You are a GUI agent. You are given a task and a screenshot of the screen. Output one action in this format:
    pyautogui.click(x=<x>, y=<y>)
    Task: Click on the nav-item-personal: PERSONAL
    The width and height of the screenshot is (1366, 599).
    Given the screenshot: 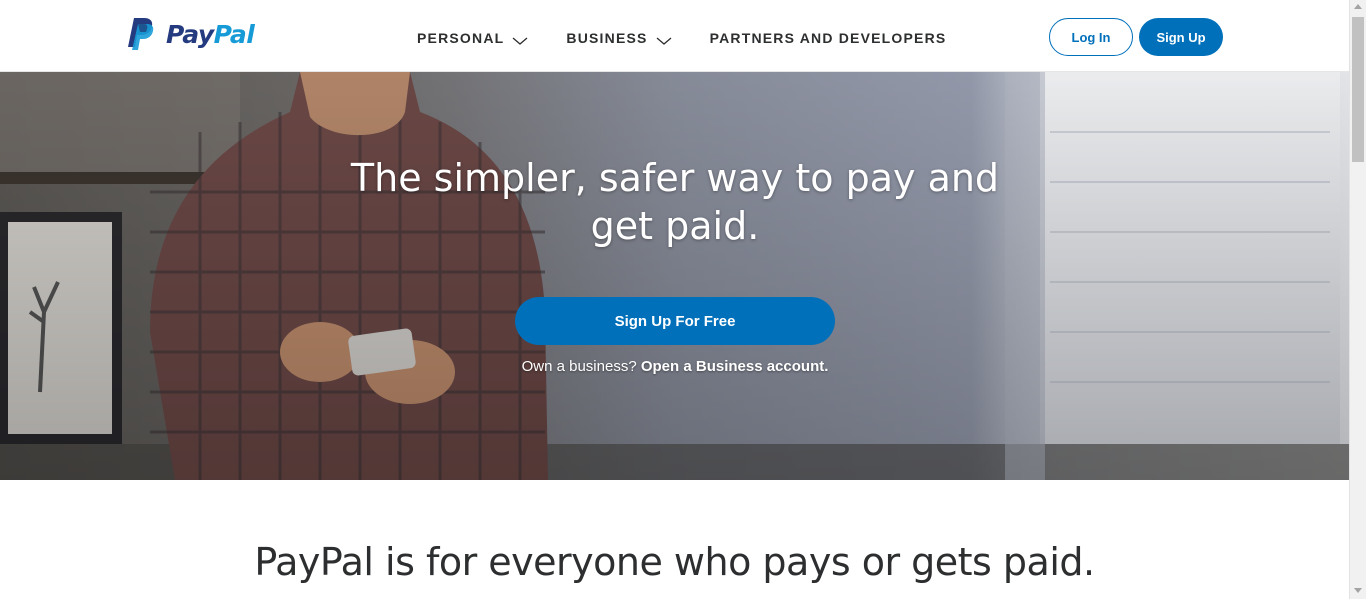 What is the action you would take?
    pyautogui.click(x=472, y=38)
    